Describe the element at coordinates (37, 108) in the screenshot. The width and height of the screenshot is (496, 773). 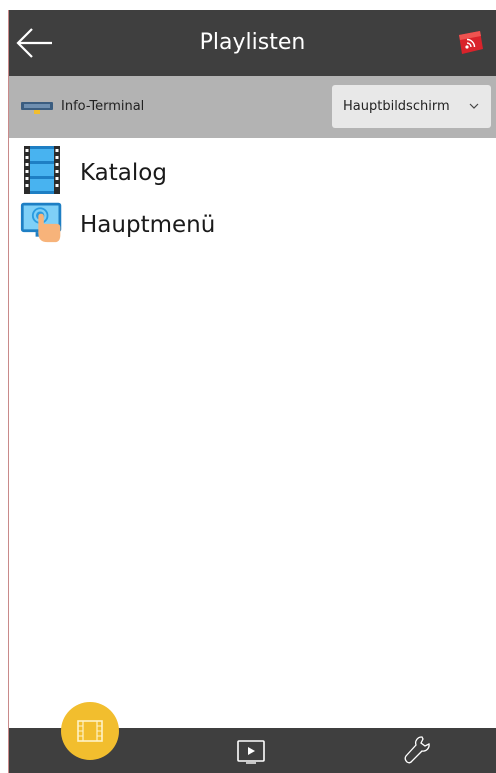
I see `terminal-device-icon` at that location.